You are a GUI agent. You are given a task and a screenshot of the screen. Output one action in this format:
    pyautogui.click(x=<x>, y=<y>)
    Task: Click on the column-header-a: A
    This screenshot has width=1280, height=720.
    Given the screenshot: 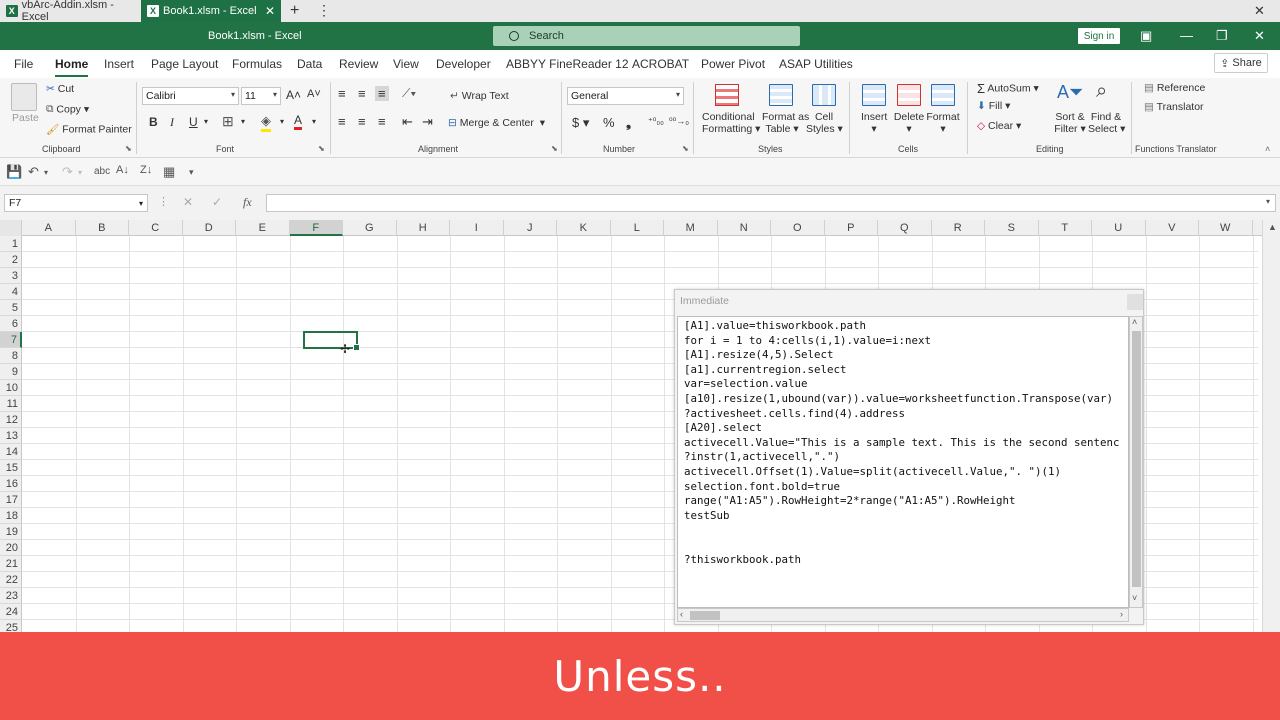 What is the action you would take?
    pyautogui.click(x=49, y=228)
    